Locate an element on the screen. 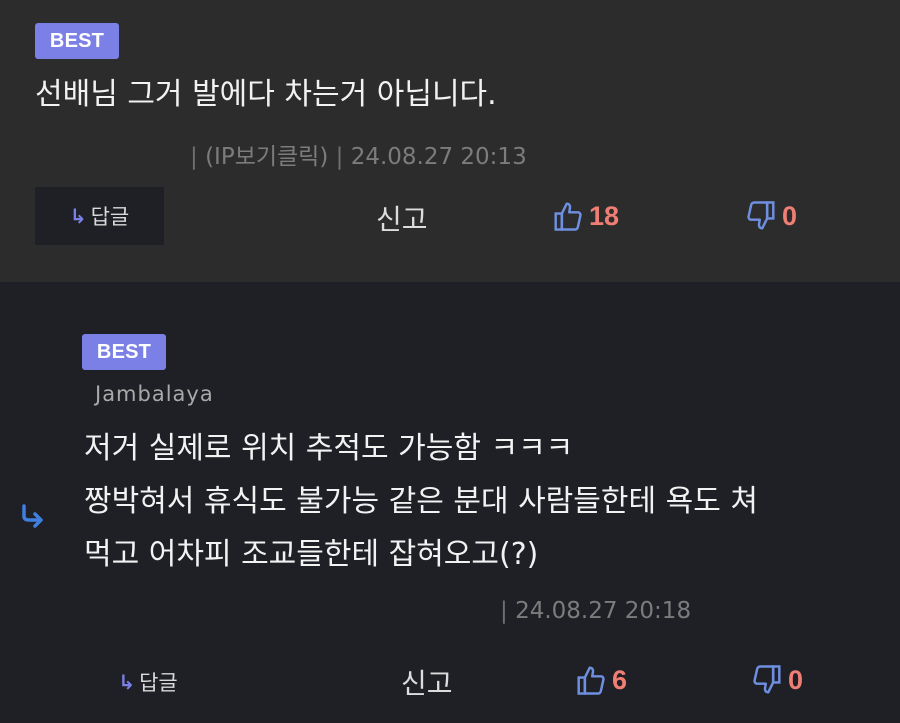 This screenshot has width=900, height=723. upvote-button: 6 is located at coordinates (601, 680).